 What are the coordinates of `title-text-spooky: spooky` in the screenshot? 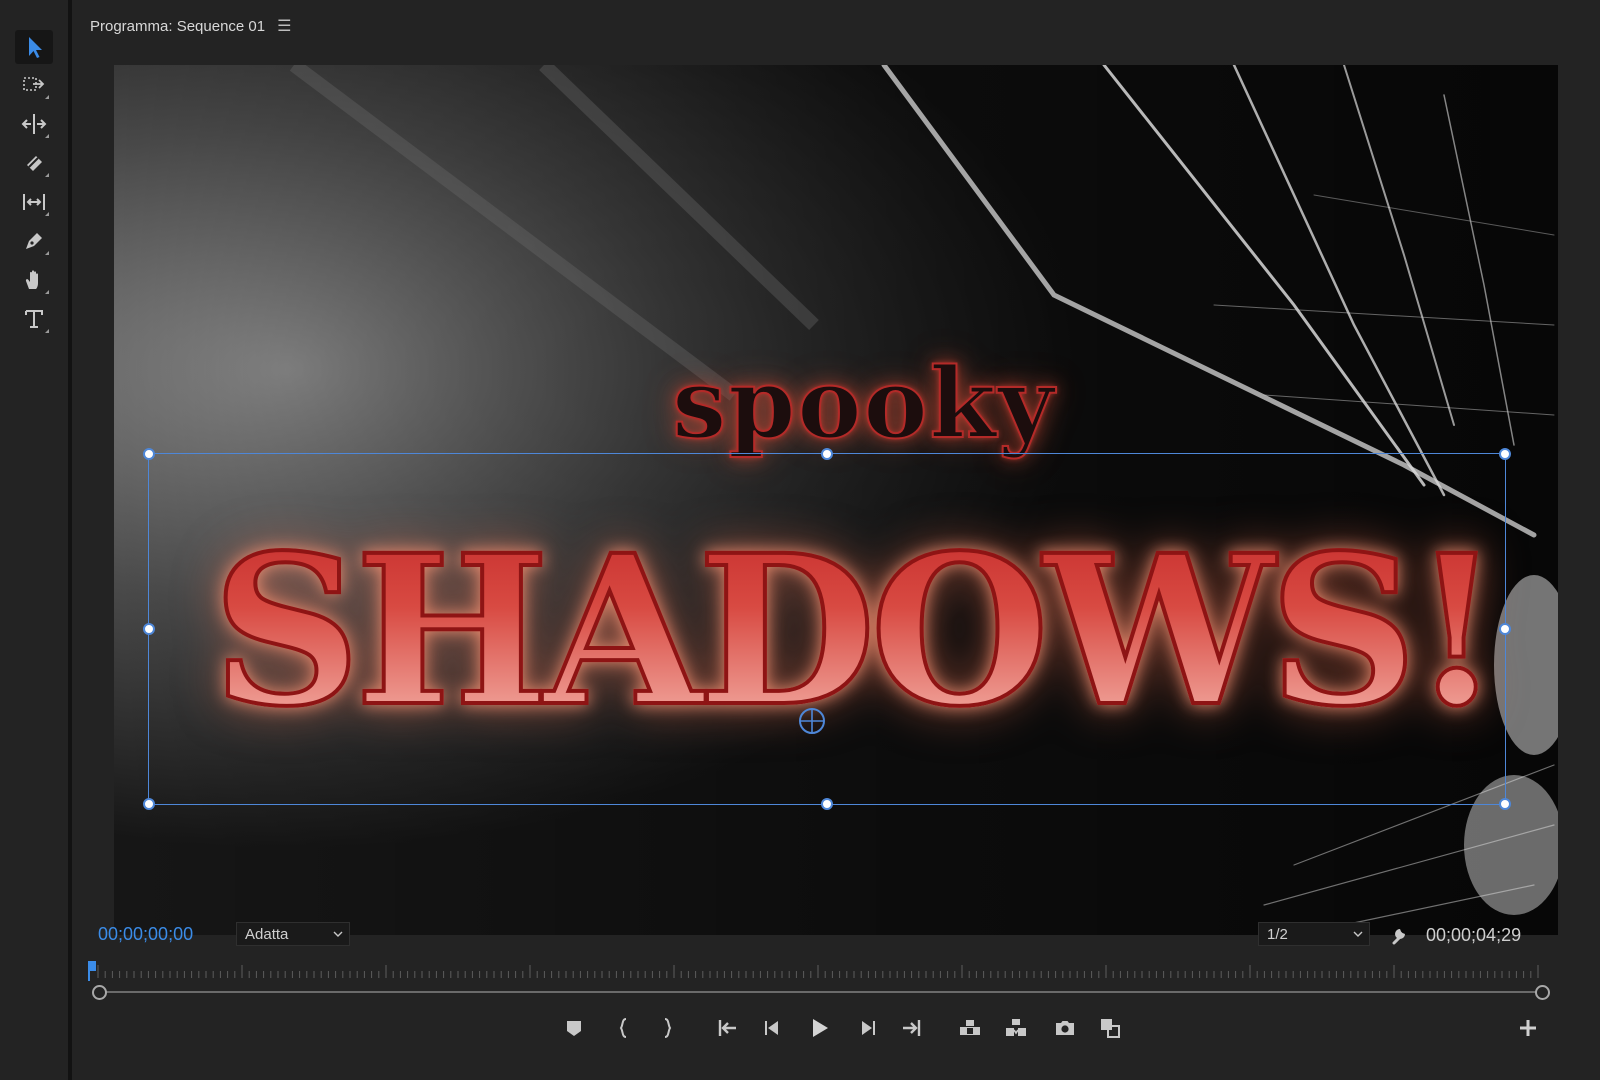 It's located at (864, 403).